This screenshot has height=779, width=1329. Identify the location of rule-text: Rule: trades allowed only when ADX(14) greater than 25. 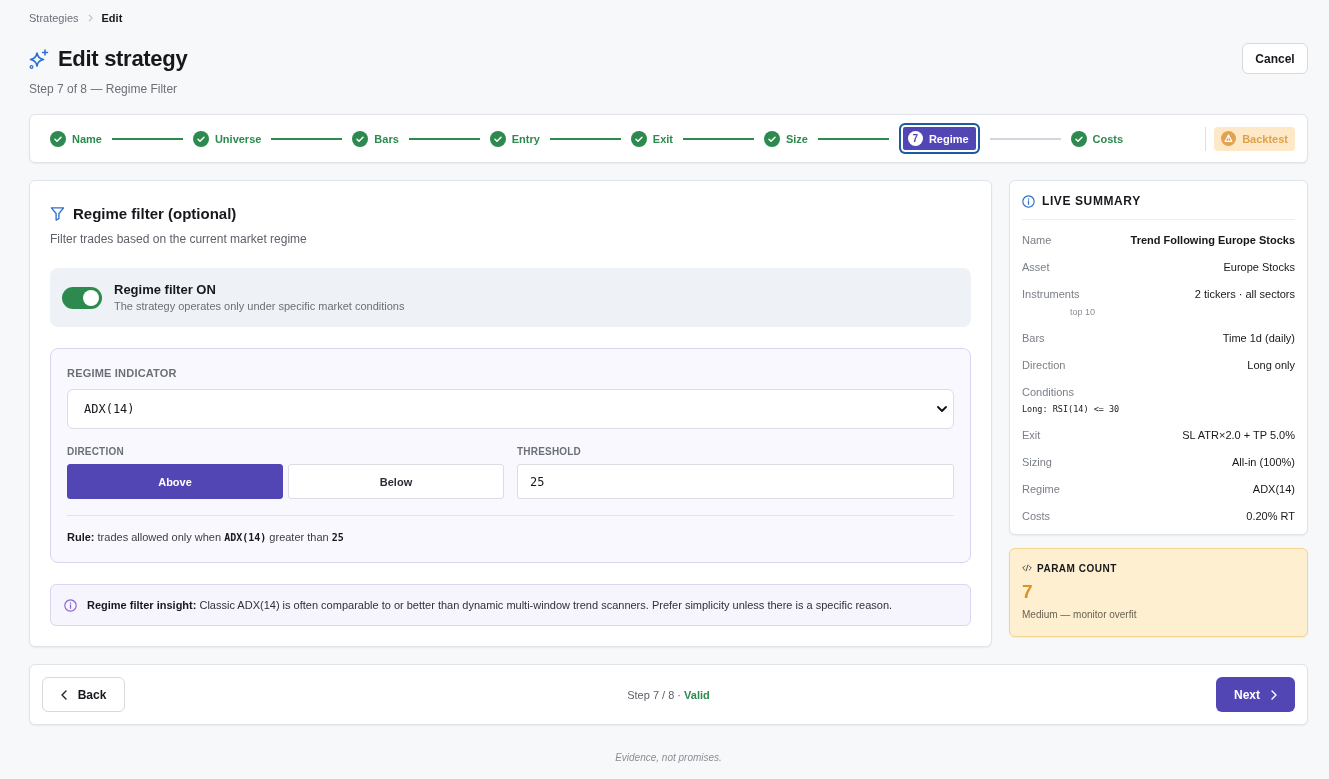
(510, 530).